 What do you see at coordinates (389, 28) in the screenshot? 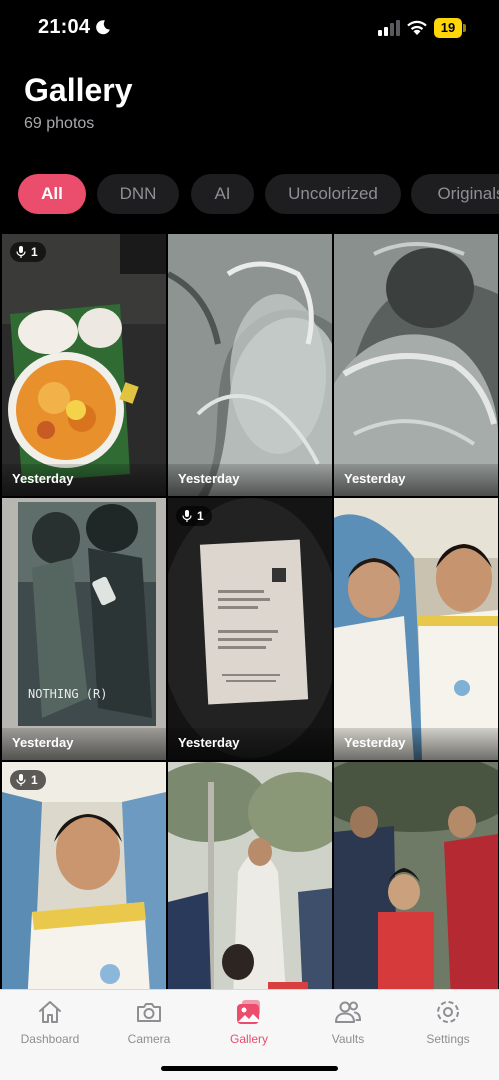
I see `signal-icon` at bounding box center [389, 28].